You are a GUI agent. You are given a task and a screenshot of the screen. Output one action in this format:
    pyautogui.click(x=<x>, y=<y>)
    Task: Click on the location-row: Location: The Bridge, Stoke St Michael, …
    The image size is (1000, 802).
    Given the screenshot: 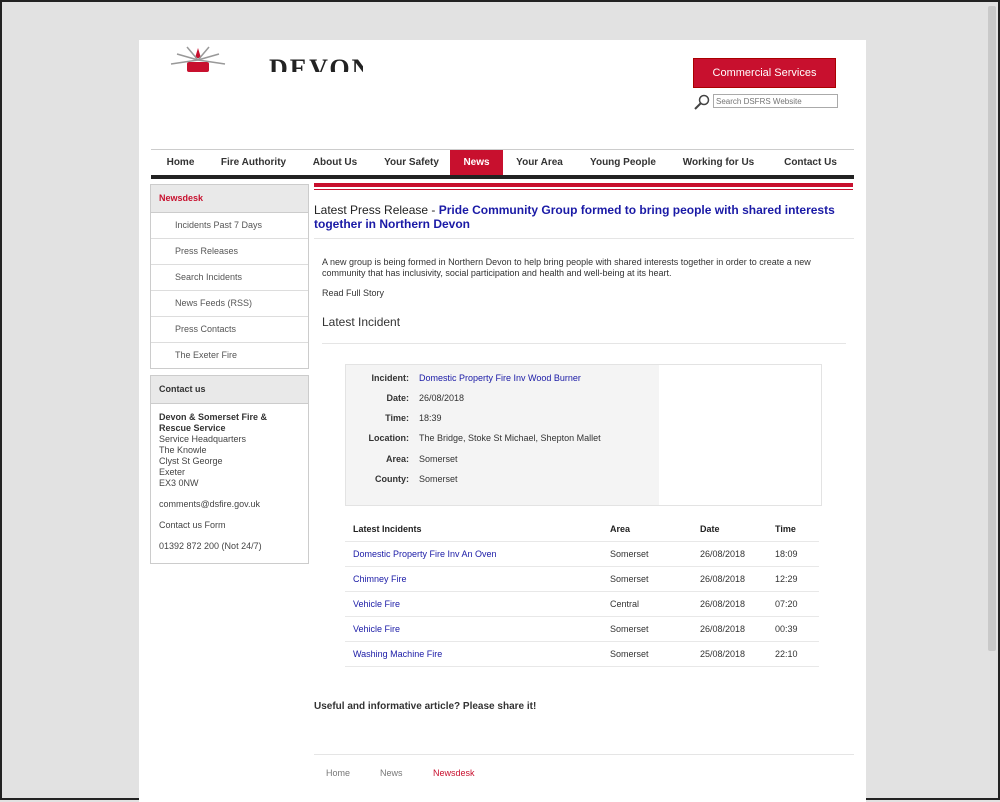 What is the action you would take?
    pyautogui.click(x=502, y=439)
    